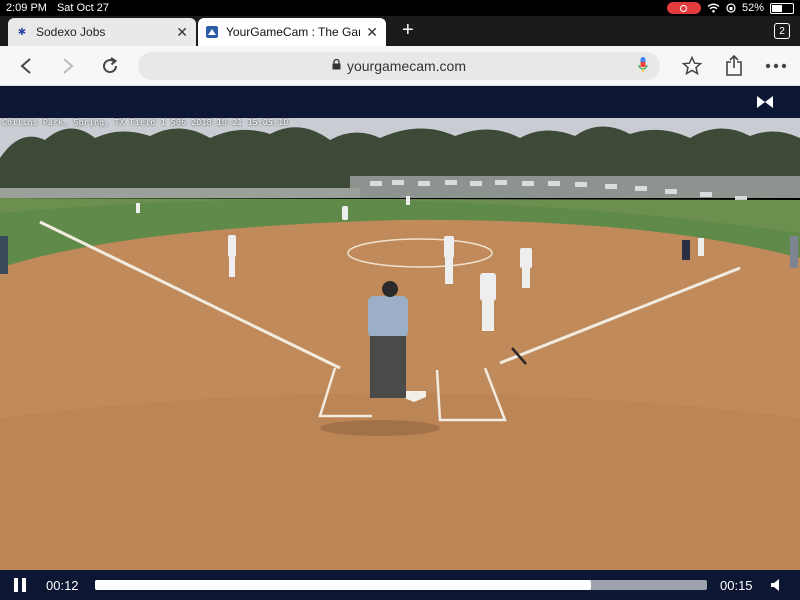 The image size is (800, 600). Describe the element at coordinates (776, 66) in the screenshot. I see `more-icon` at that location.